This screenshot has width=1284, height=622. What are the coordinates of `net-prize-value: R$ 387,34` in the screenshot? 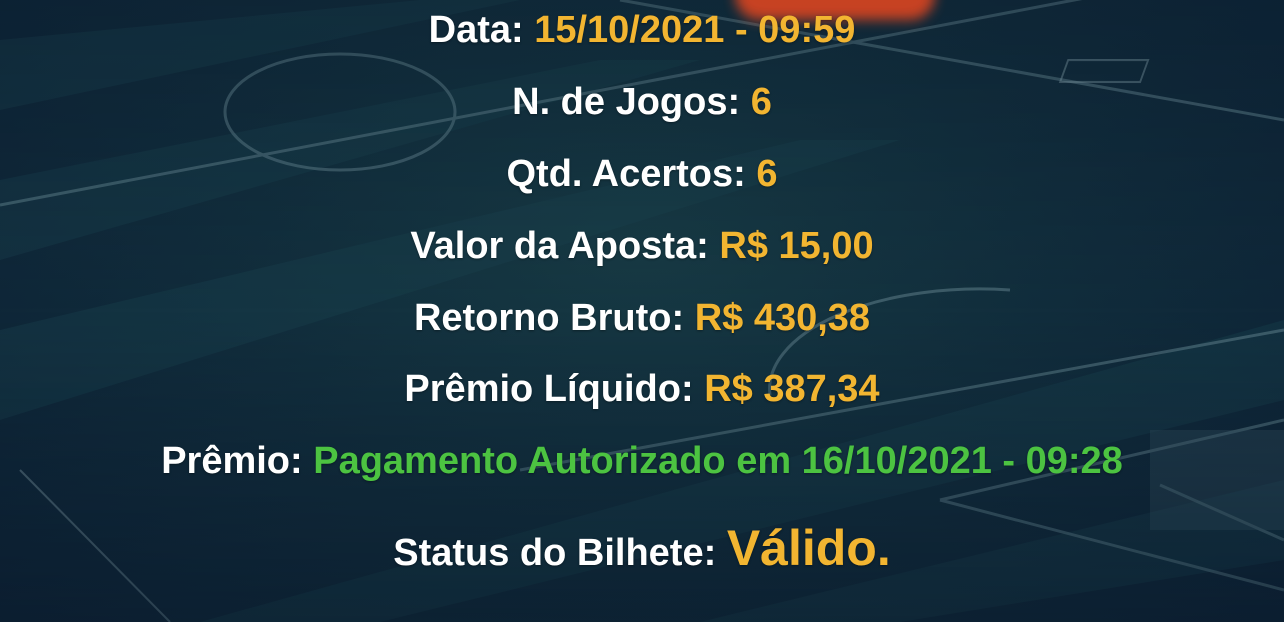 It's located at (792, 389).